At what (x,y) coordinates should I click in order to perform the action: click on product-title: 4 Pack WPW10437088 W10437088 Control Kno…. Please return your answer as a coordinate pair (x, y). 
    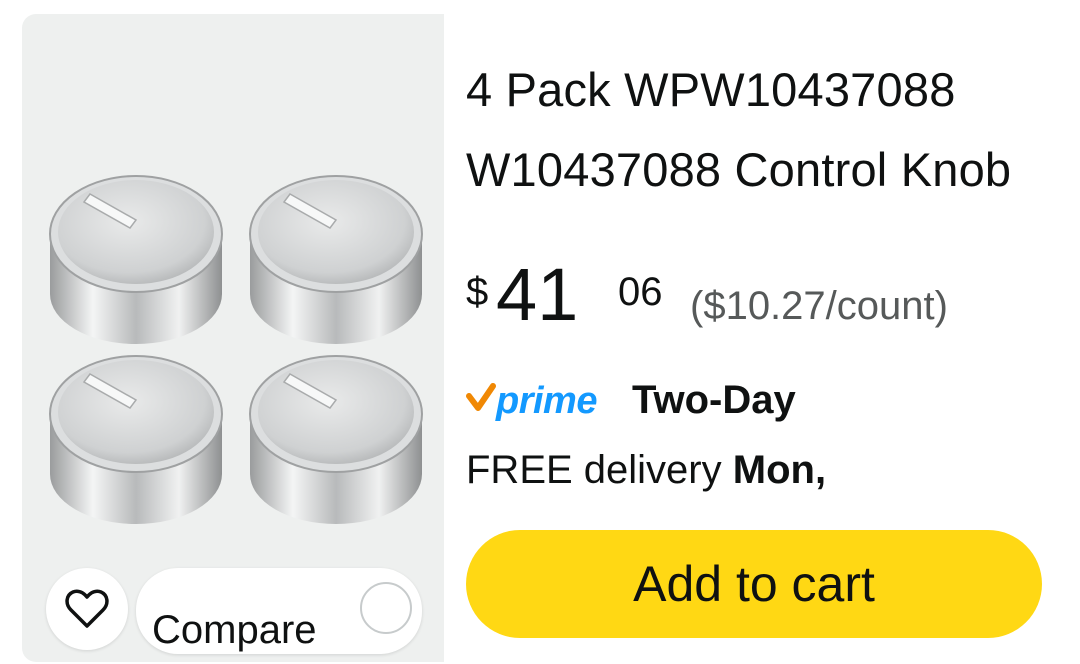
    Looking at the image, I should click on (739, 146).